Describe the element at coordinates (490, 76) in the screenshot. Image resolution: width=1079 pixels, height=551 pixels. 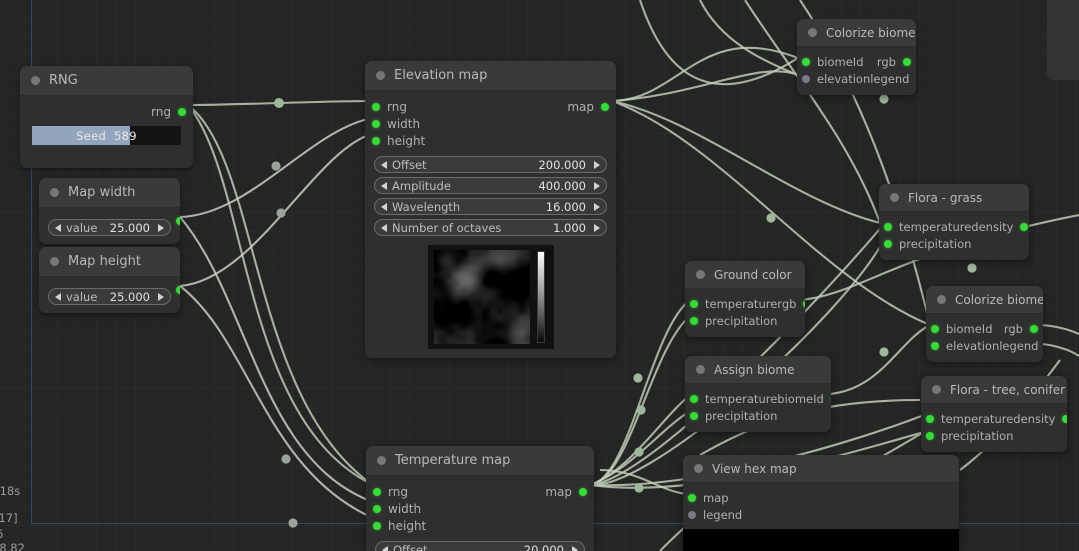
I see `node-elevation-map-header: Elevation map` at that location.